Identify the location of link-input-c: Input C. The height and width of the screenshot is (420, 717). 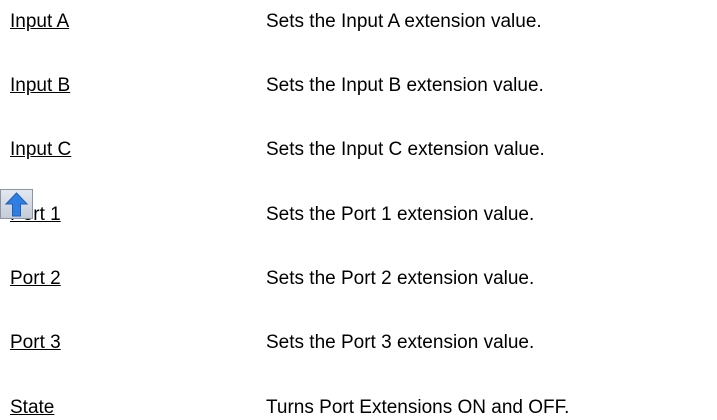
(40, 150).